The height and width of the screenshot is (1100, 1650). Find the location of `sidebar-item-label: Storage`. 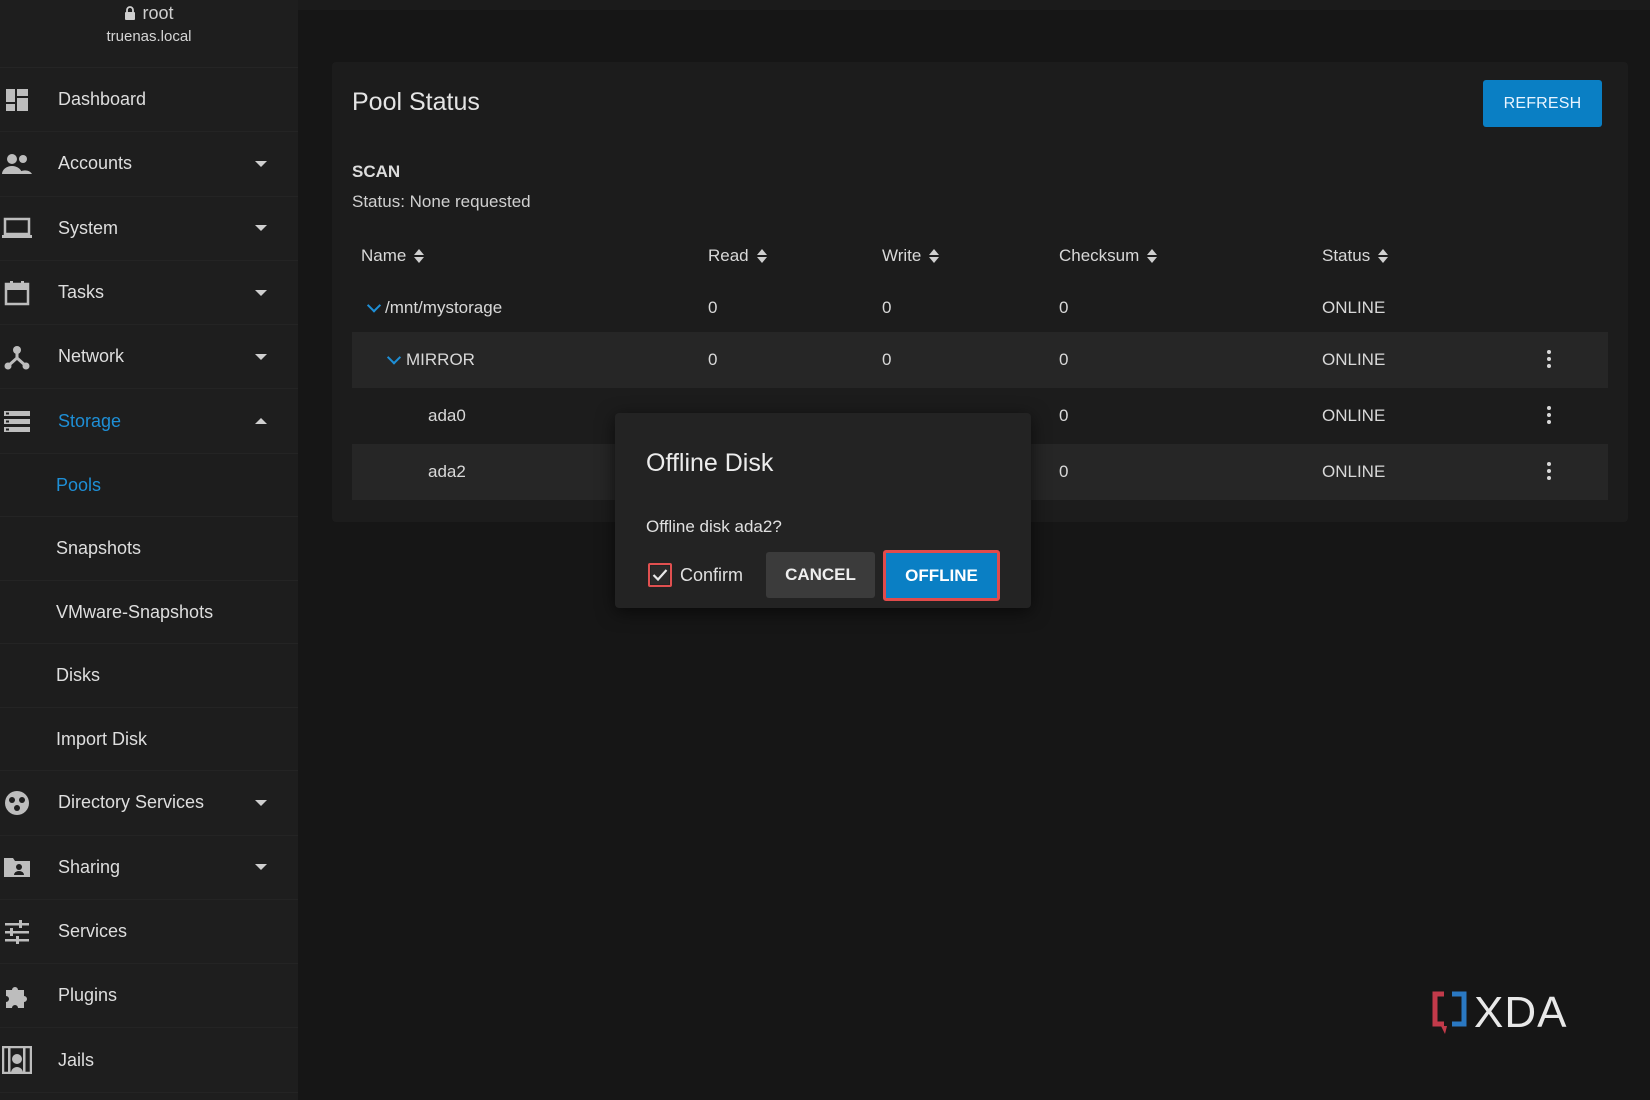

sidebar-item-label: Storage is located at coordinates (90, 420).